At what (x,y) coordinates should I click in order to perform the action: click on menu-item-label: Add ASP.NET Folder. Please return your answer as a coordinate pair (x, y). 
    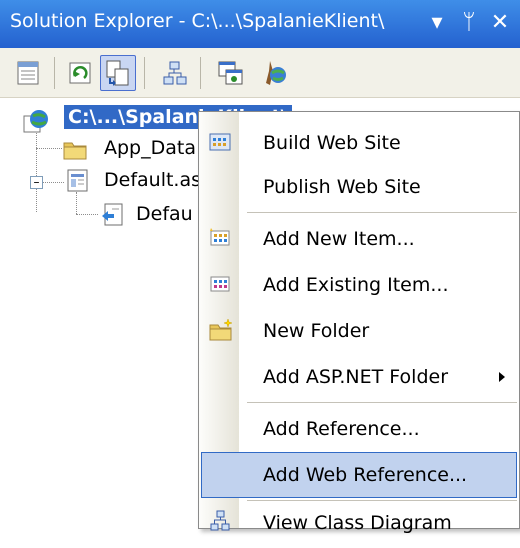
    Looking at the image, I should click on (355, 377).